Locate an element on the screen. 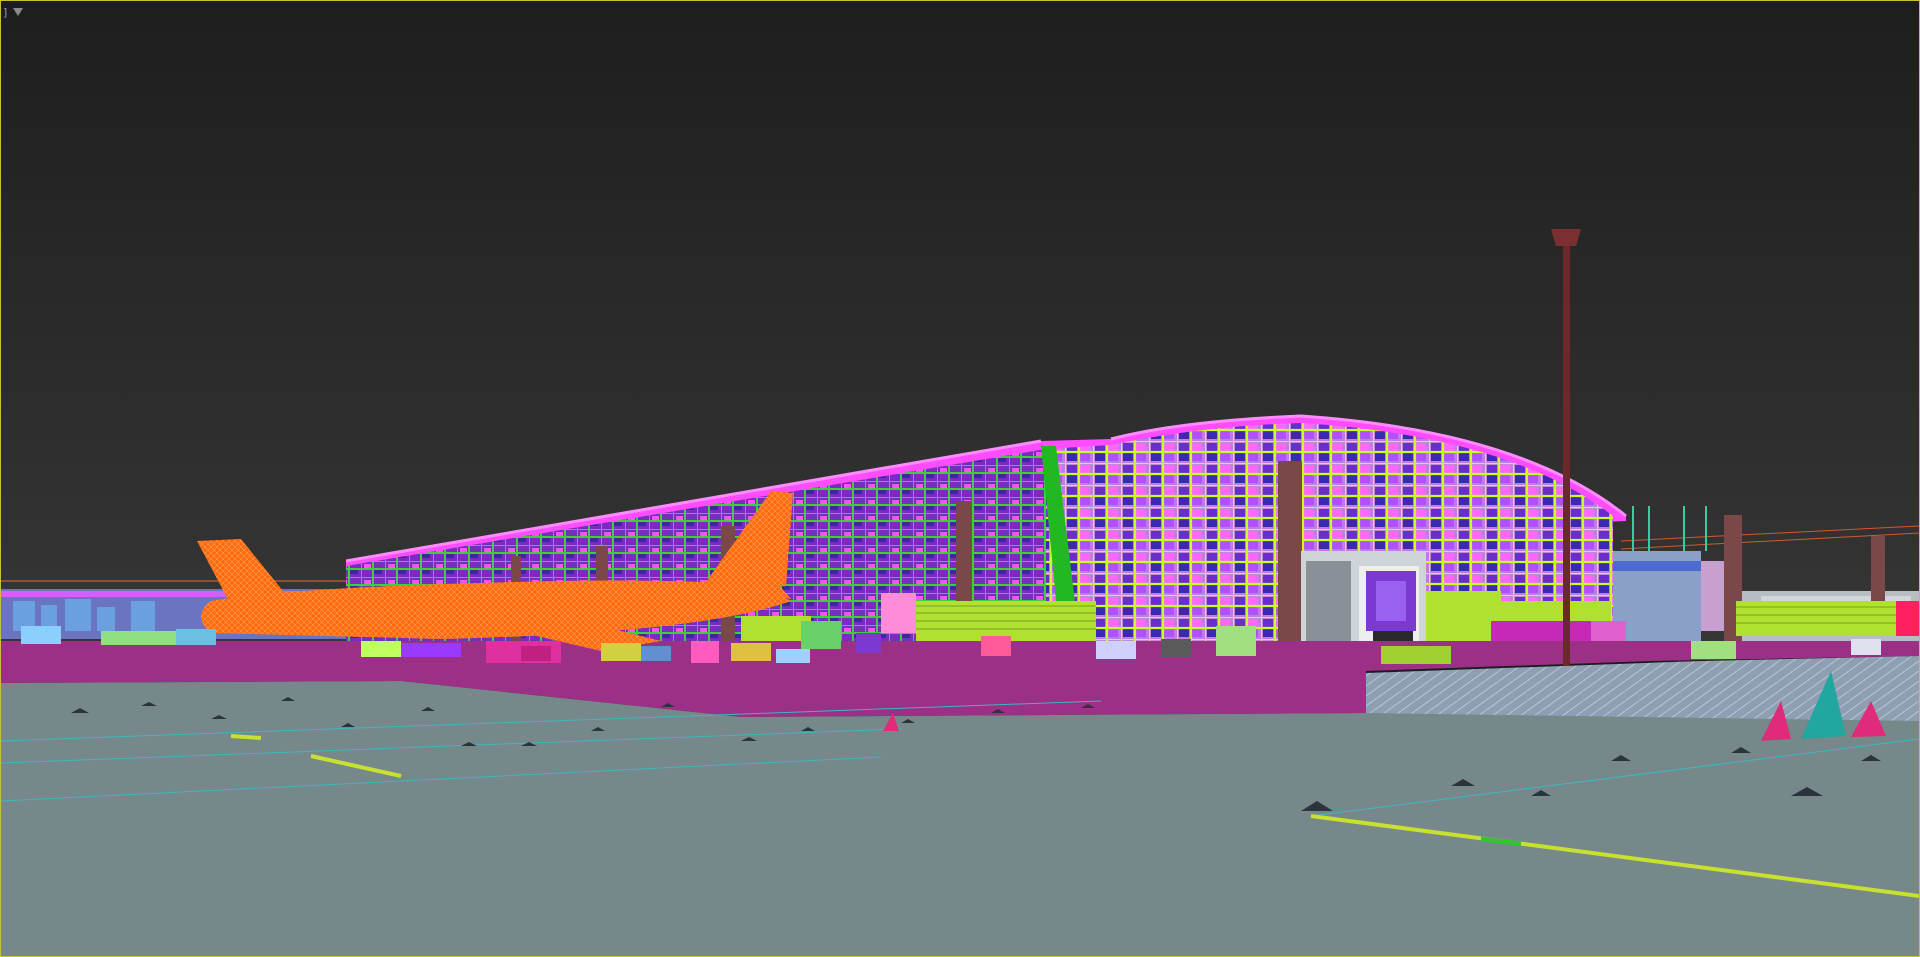 This screenshot has width=1920, height=957. filter-triangle-icon is located at coordinates (18, 12).